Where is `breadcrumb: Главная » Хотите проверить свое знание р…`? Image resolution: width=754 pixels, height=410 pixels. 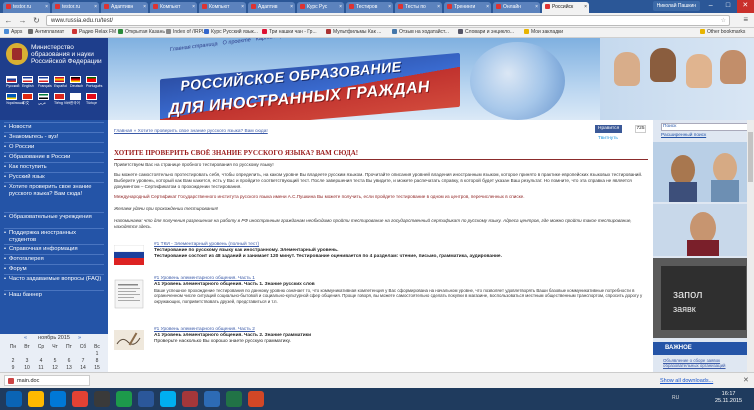
breadcrumb: Главная » Хотите проверить свое знание р… is located at coordinates (191, 131).